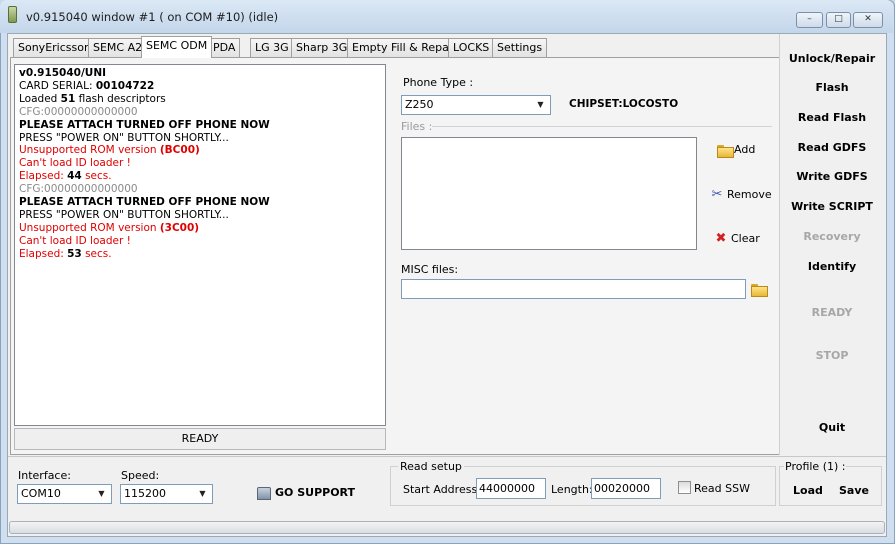  Describe the element at coordinates (471, 47) in the screenshot. I see `tab-locks: LOCKS` at that location.